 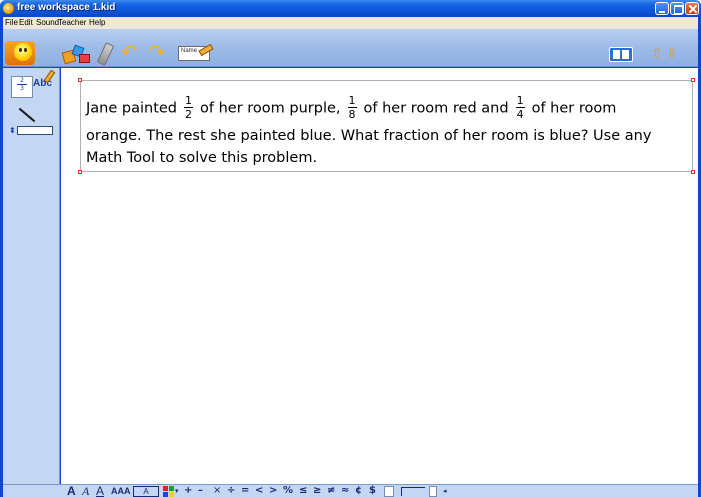 I want to click on times-symbol-button: ×, so click(x=217, y=491).